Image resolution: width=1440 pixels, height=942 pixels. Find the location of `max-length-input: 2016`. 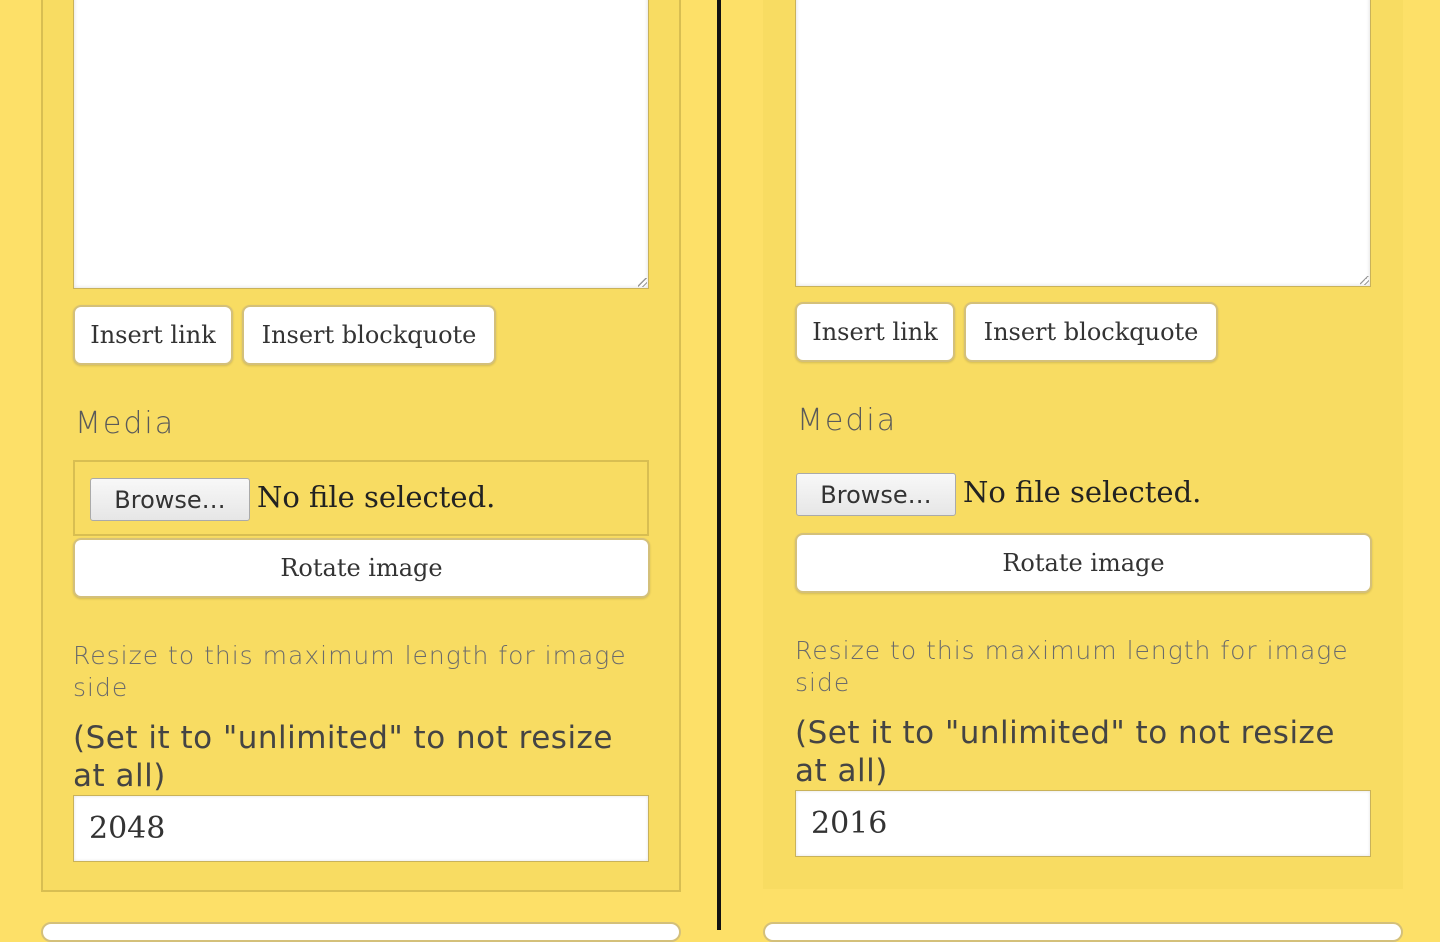

max-length-input: 2016 is located at coordinates (1083, 823).